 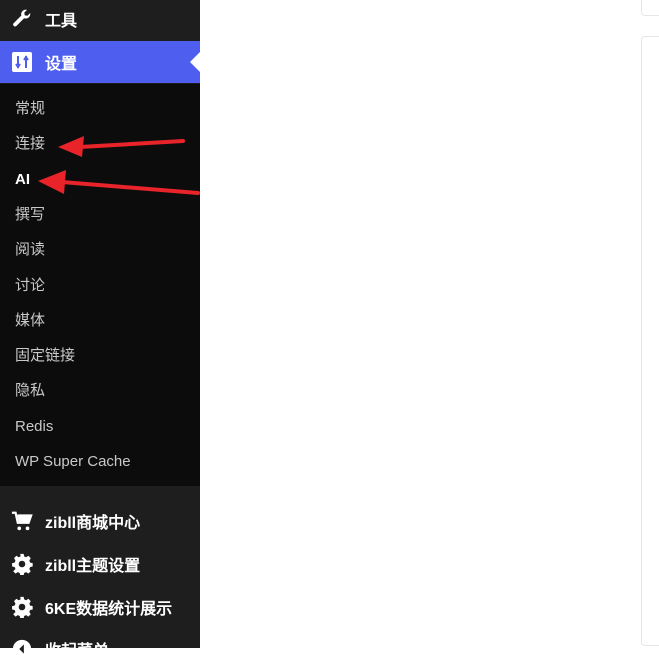 I want to click on sidebar-item-6ke-stats: 6KE数据统计展示, so click(x=100, y=607).